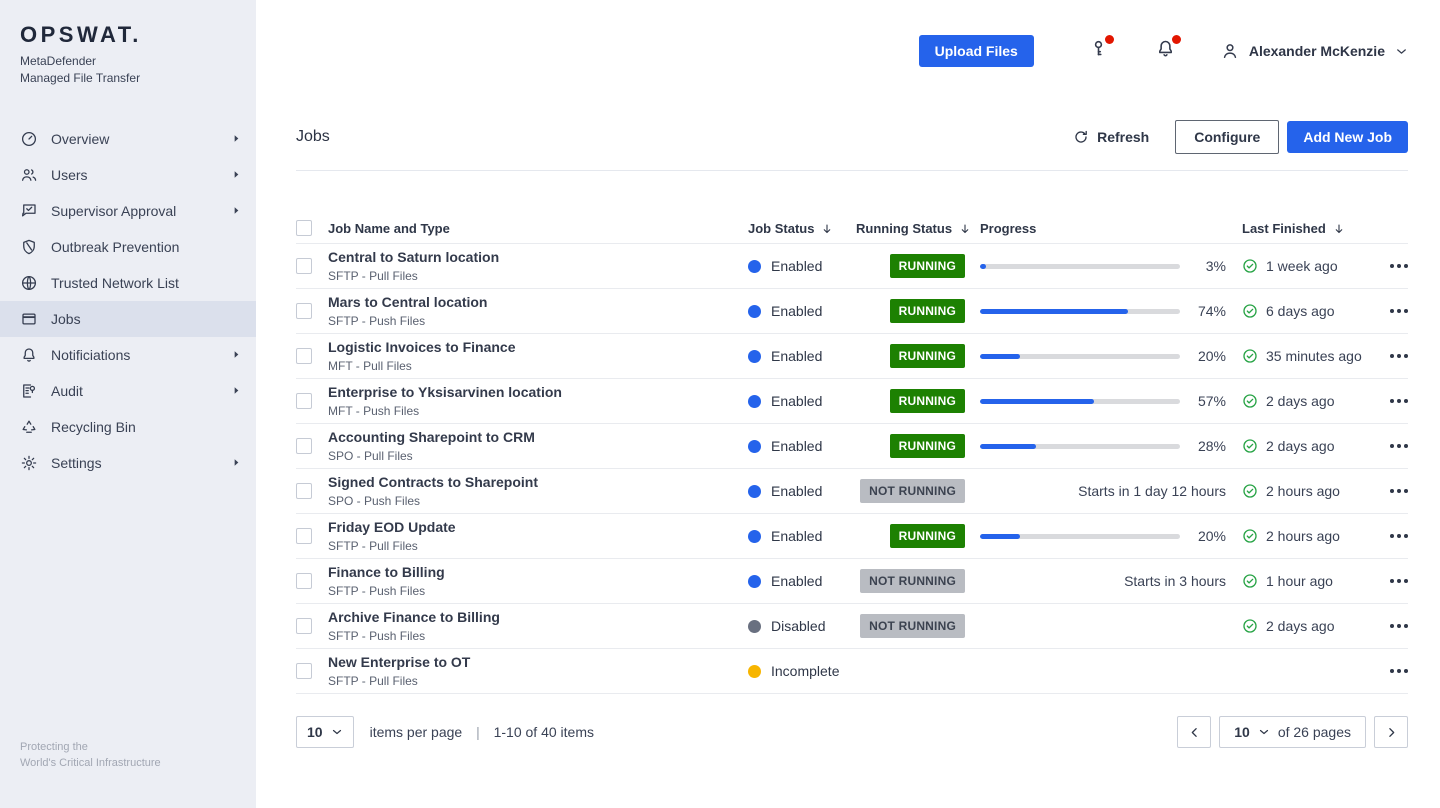 The height and width of the screenshot is (808, 1440). I want to click on check-circle-icon, so click(1250, 446).